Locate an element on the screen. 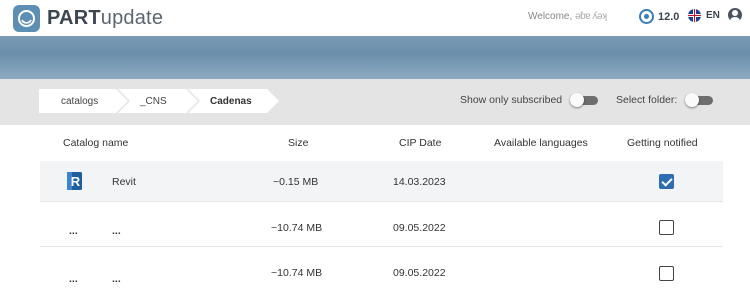 The height and width of the screenshot is (294, 750). show-subscribed-label: Show only subscribed is located at coordinates (511, 100).